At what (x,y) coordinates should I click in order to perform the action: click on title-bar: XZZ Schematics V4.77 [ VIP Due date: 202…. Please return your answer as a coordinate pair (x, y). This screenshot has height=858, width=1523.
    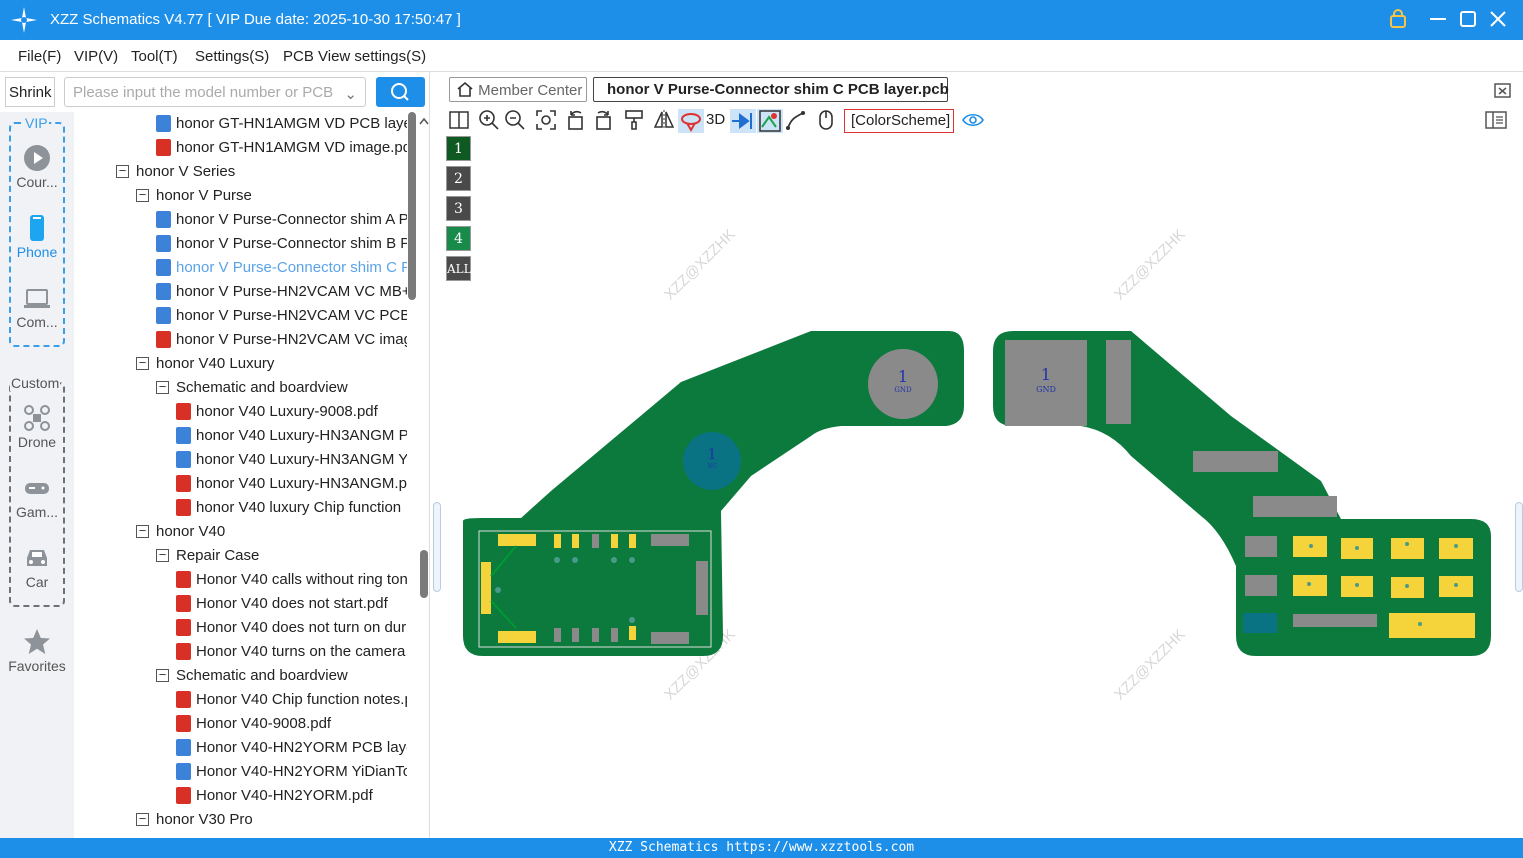
    Looking at the image, I should click on (761, 20).